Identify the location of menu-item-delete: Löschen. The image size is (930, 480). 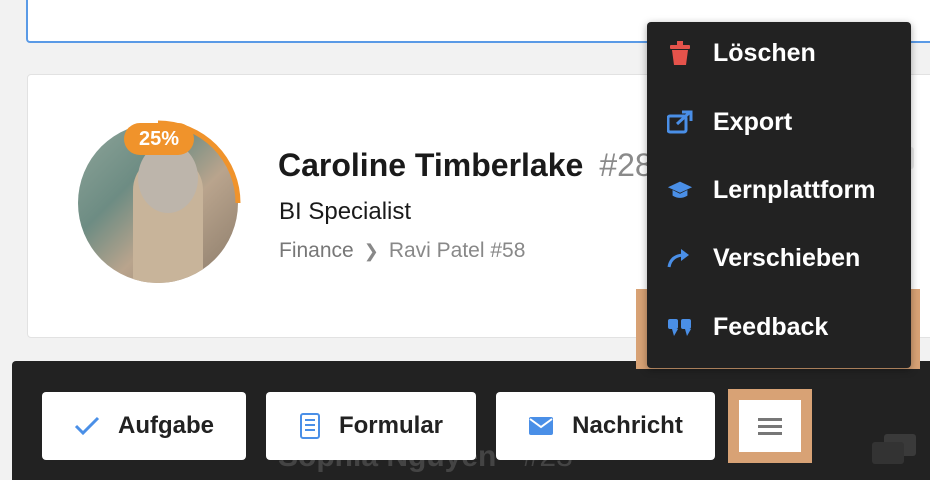
(779, 53).